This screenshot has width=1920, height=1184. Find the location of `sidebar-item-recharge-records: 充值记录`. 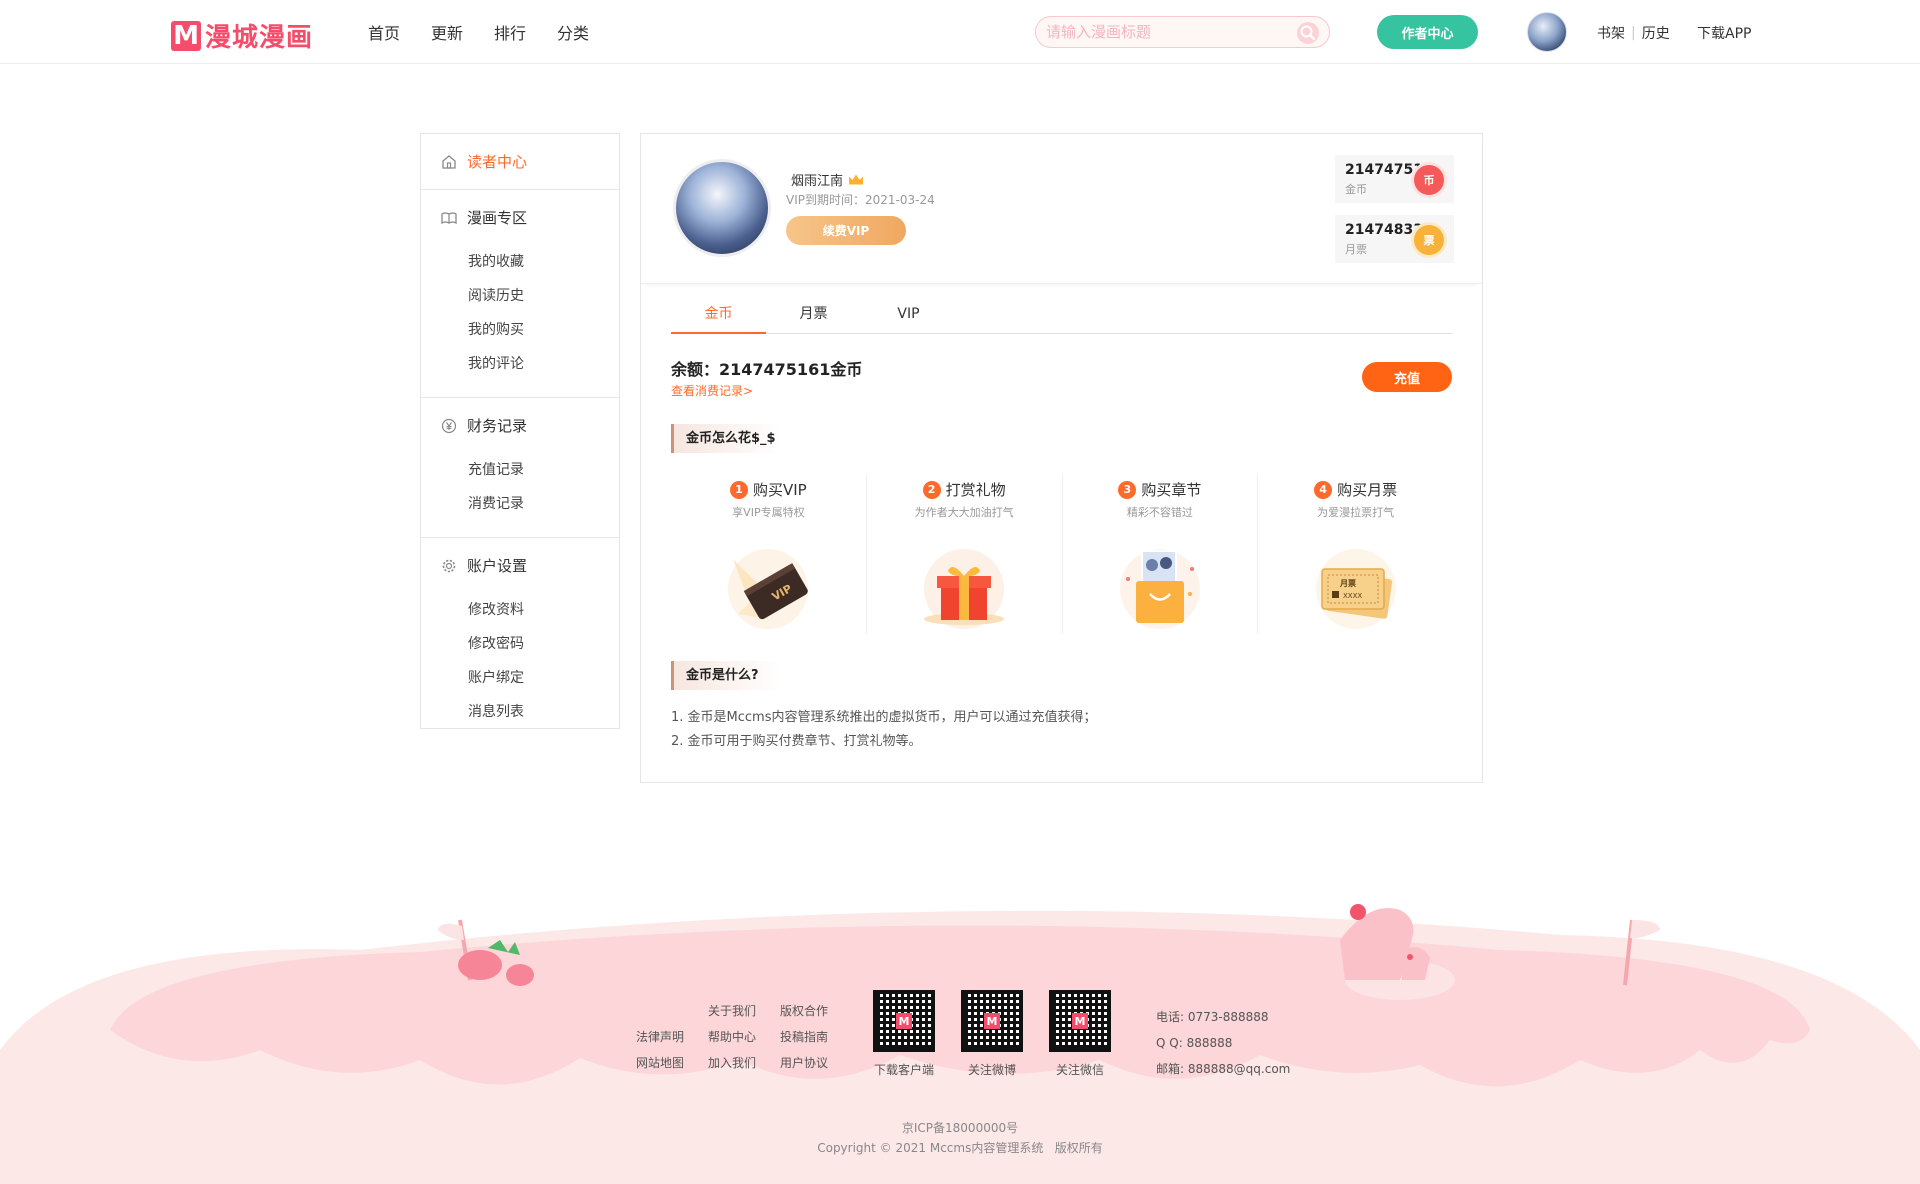

sidebar-item-recharge-records: 充值记录 is located at coordinates (520, 470).